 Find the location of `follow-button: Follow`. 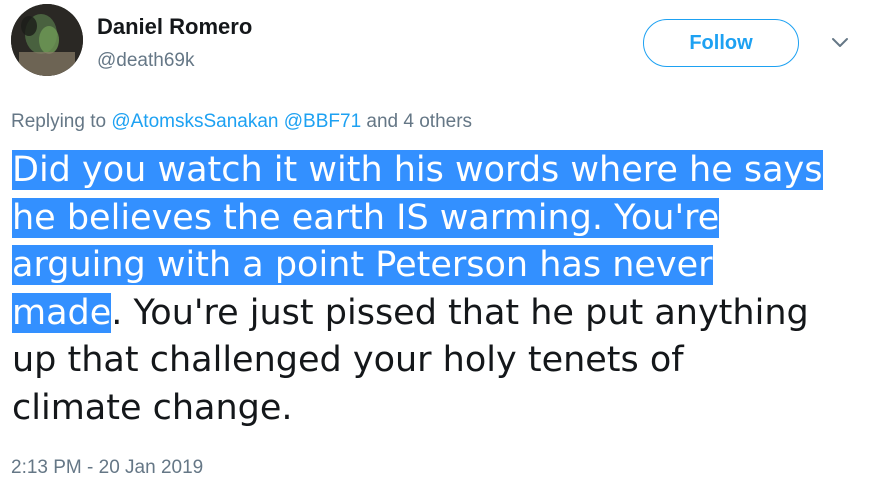

follow-button: Follow is located at coordinates (721, 43).